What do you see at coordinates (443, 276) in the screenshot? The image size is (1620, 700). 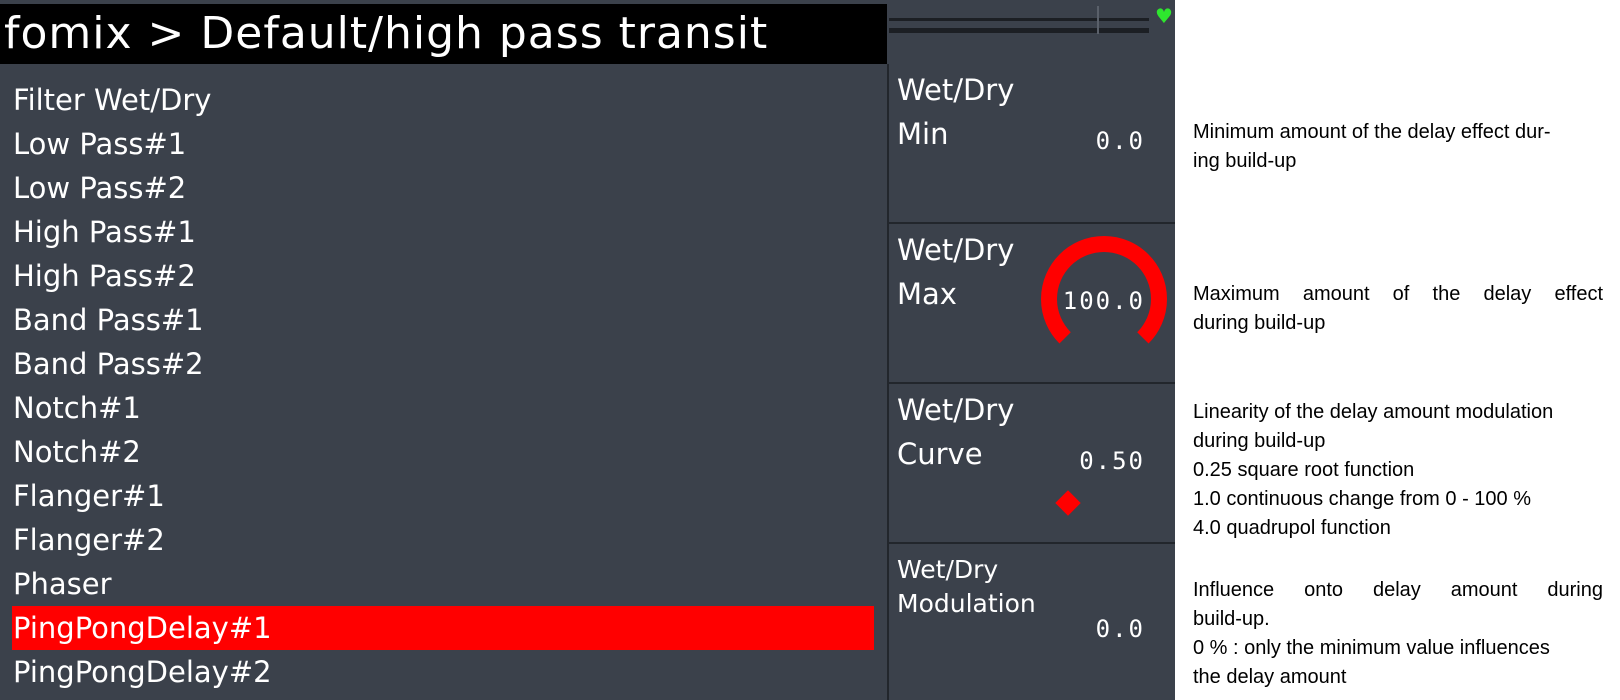 I see `list-item-high-pass-2: High Pass#2` at bounding box center [443, 276].